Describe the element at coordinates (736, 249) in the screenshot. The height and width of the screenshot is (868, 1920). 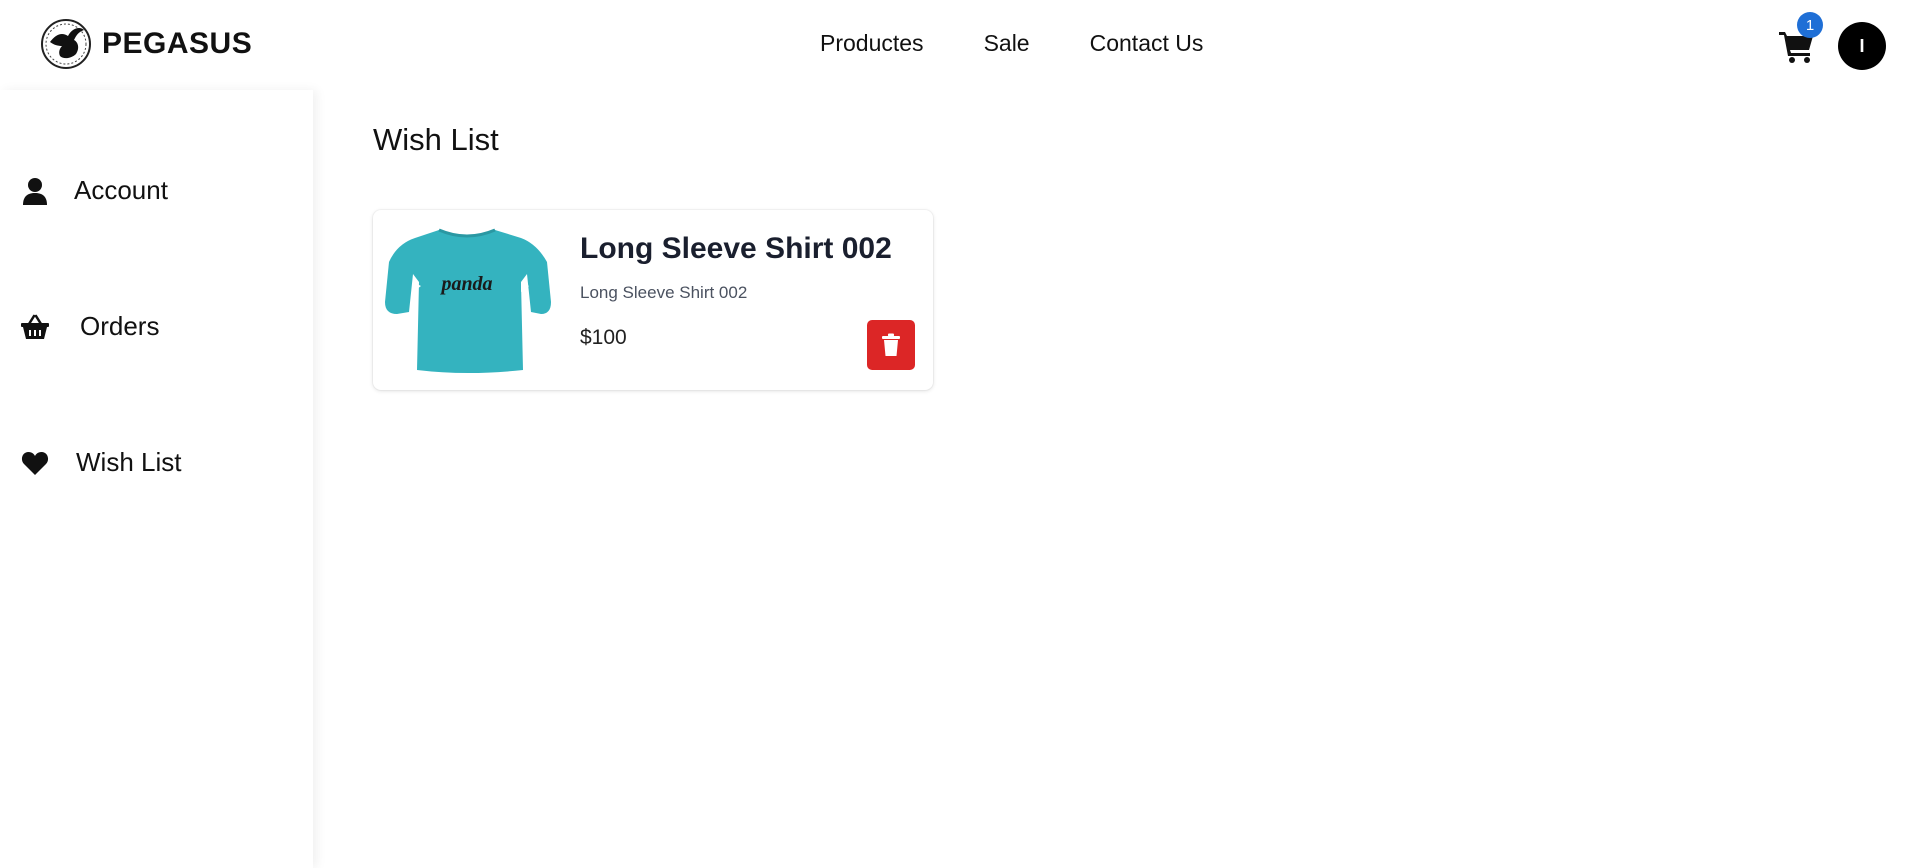
I see `product-name: Long Sleeve Shirt 002` at that location.